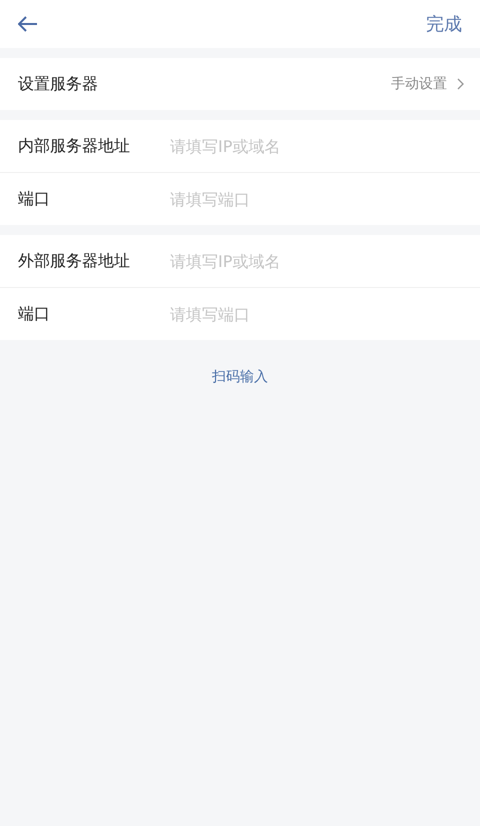 Image resolution: width=480 pixels, height=826 pixels. What do you see at coordinates (74, 146) in the screenshot?
I see `field-label: 内部服务器地址` at bounding box center [74, 146].